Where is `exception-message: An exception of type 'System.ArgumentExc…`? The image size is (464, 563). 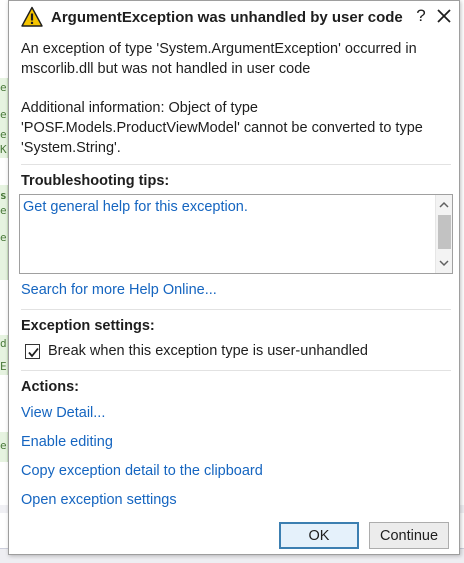
exception-message: An exception of type 'System.ArgumentExc… is located at coordinates (233, 59).